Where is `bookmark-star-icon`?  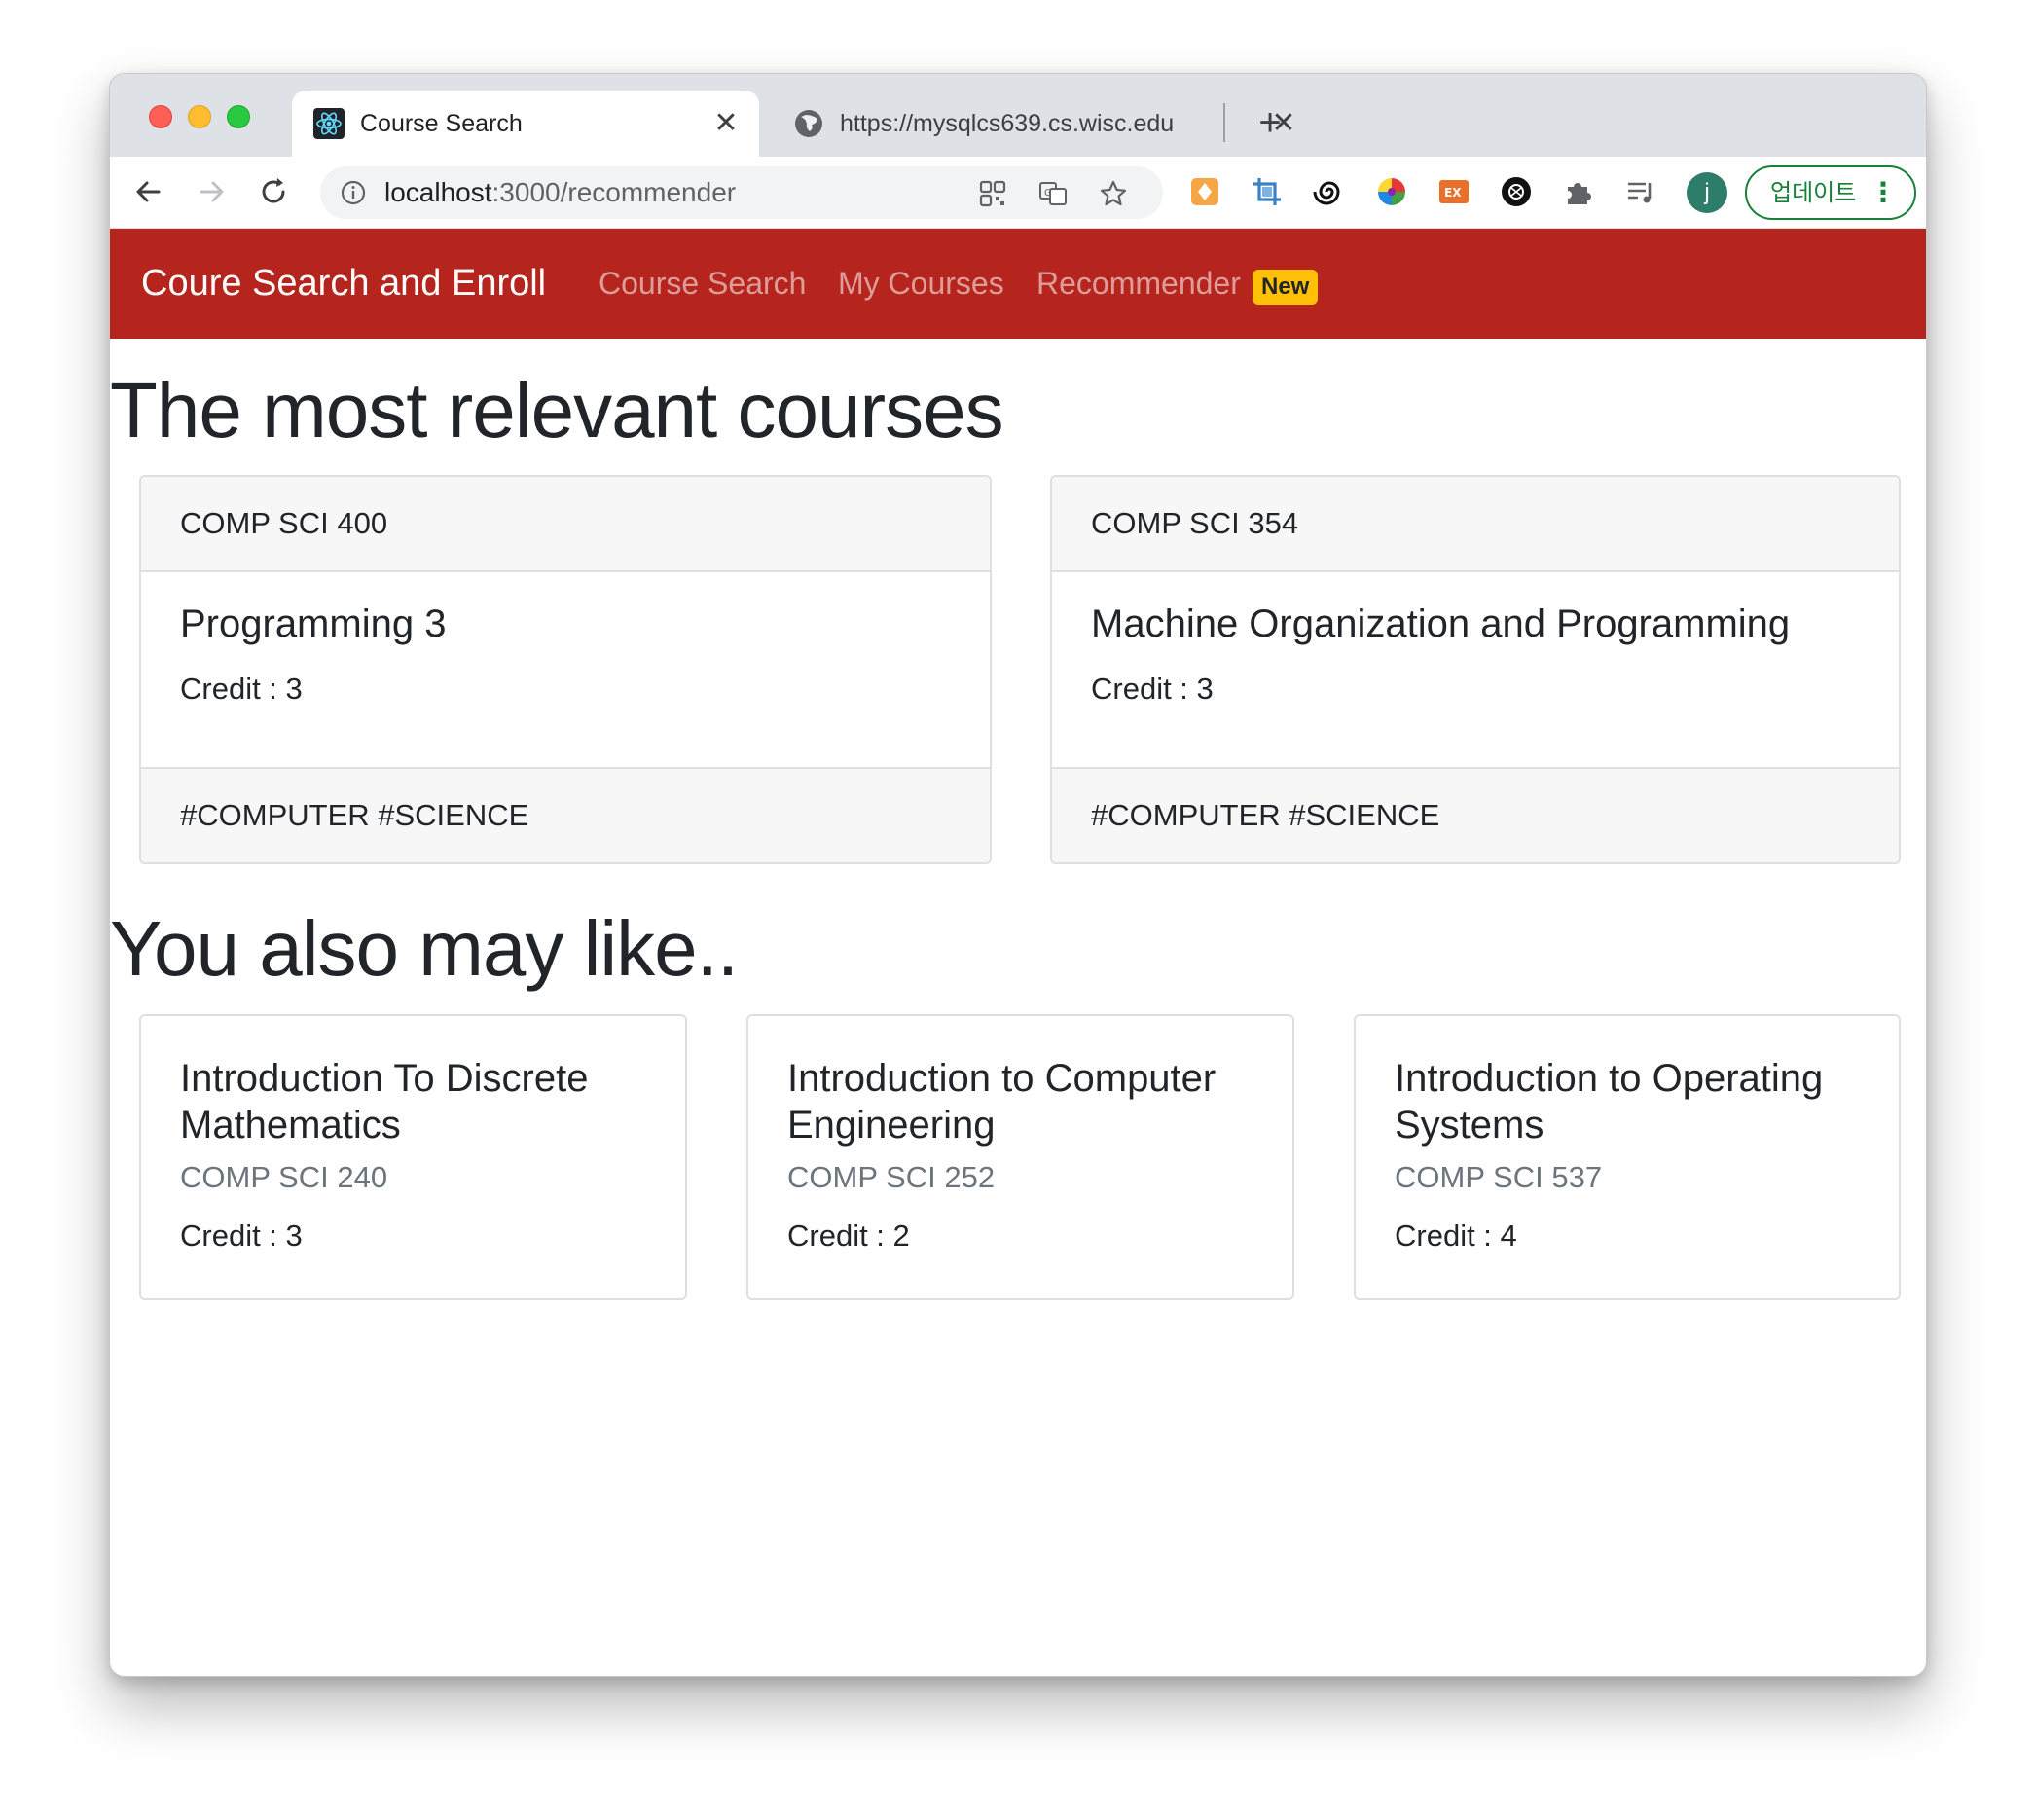 bookmark-star-icon is located at coordinates (1113, 193).